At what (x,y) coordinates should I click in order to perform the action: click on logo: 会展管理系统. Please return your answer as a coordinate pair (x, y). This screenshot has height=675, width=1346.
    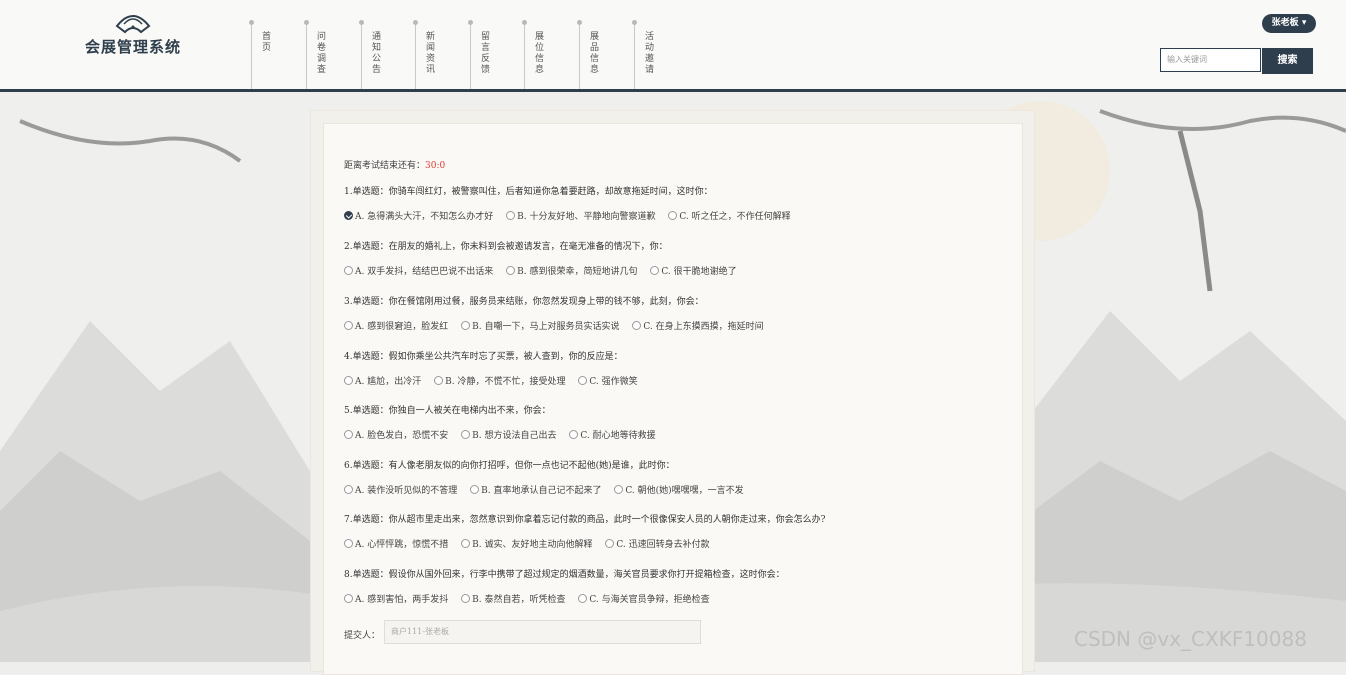
    Looking at the image, I should click on (132, 34).